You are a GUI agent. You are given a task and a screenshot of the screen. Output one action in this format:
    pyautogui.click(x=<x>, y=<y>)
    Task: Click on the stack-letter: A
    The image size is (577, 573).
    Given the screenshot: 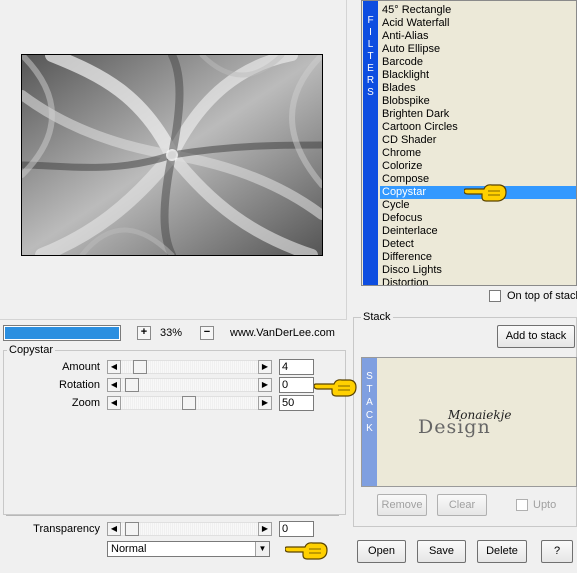 What is the action you would take?
    pyautogui.click(x=369, y=402)
    